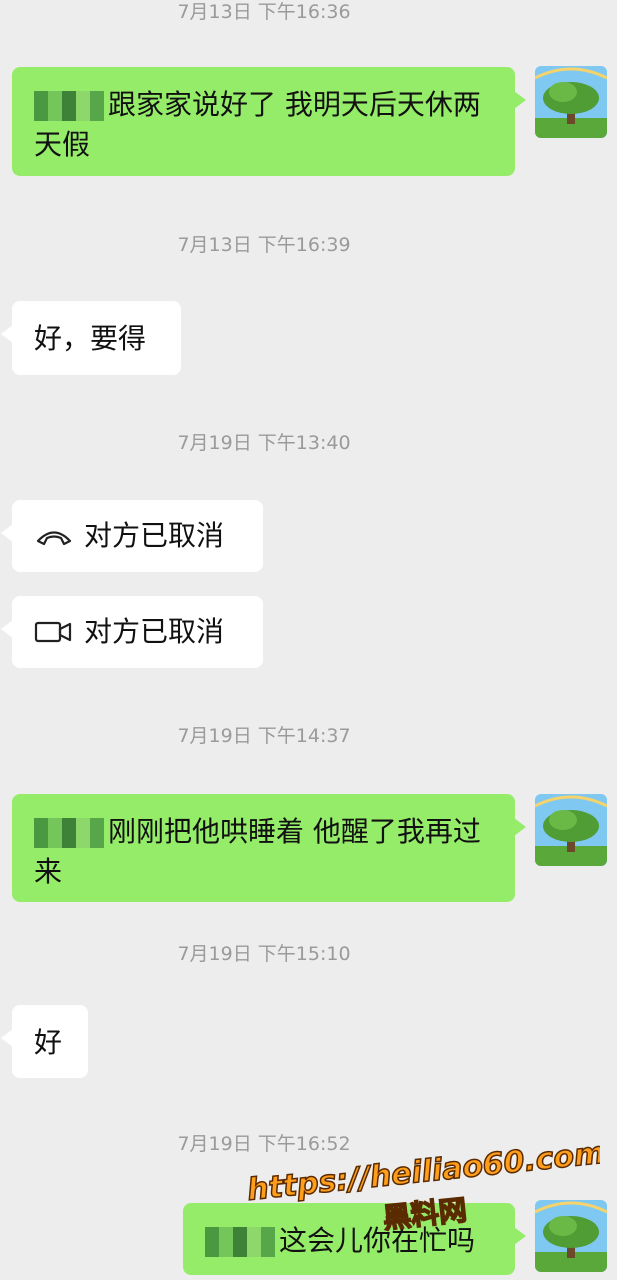  I want to click on voice-call-cancelled: 对方已取消, so click(132, 536).